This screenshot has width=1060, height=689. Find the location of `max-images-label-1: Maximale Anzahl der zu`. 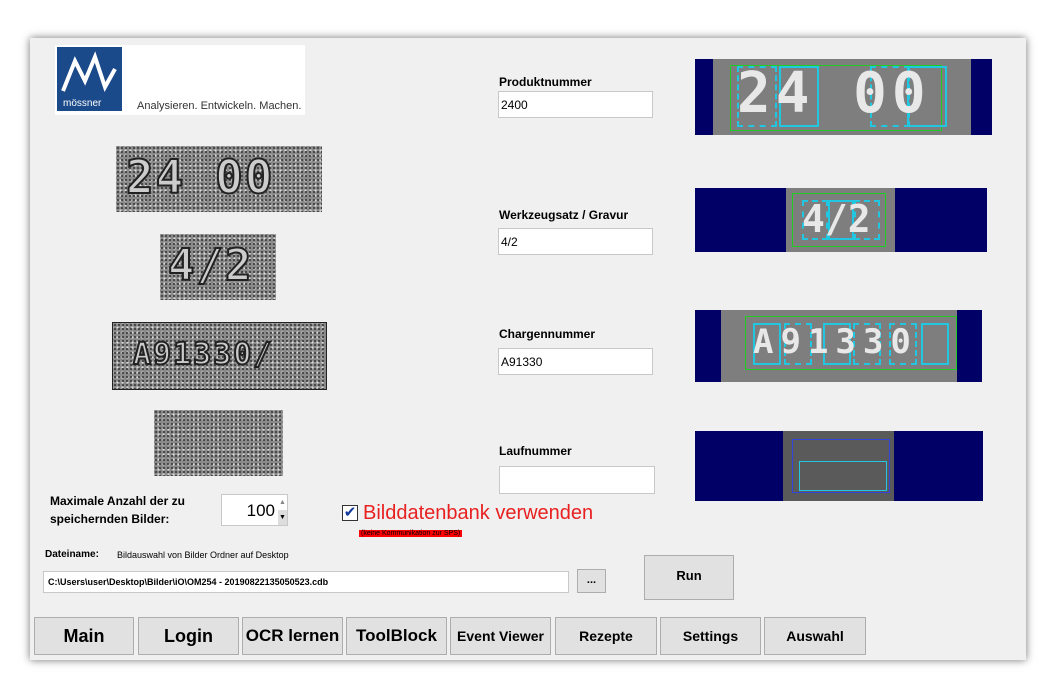

max-images-label-1: Maximale Anzahl der zu is located at coordinates (117, 501).